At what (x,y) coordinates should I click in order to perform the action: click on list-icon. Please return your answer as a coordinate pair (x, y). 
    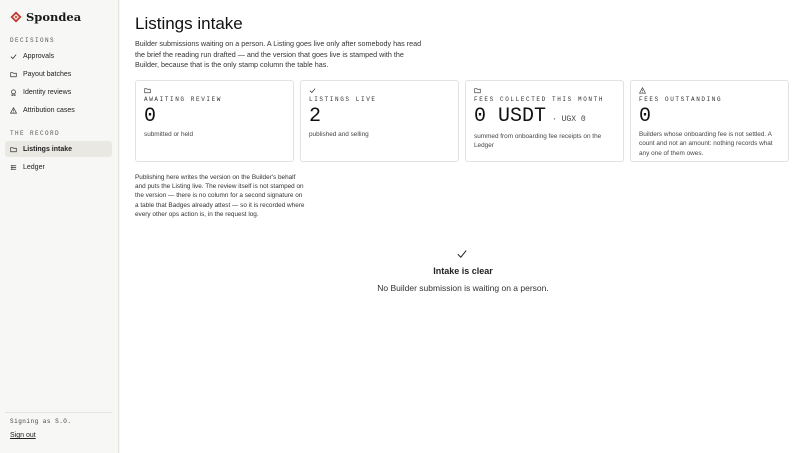
    Looking at the image, I should click on (13, 167).